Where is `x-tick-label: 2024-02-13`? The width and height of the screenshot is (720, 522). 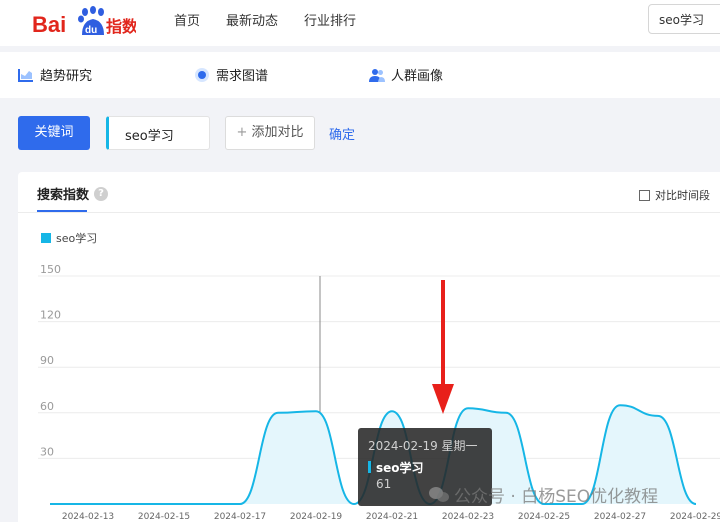
x-tick-label: 2024-02-13 is located at coordinates (88, 517).